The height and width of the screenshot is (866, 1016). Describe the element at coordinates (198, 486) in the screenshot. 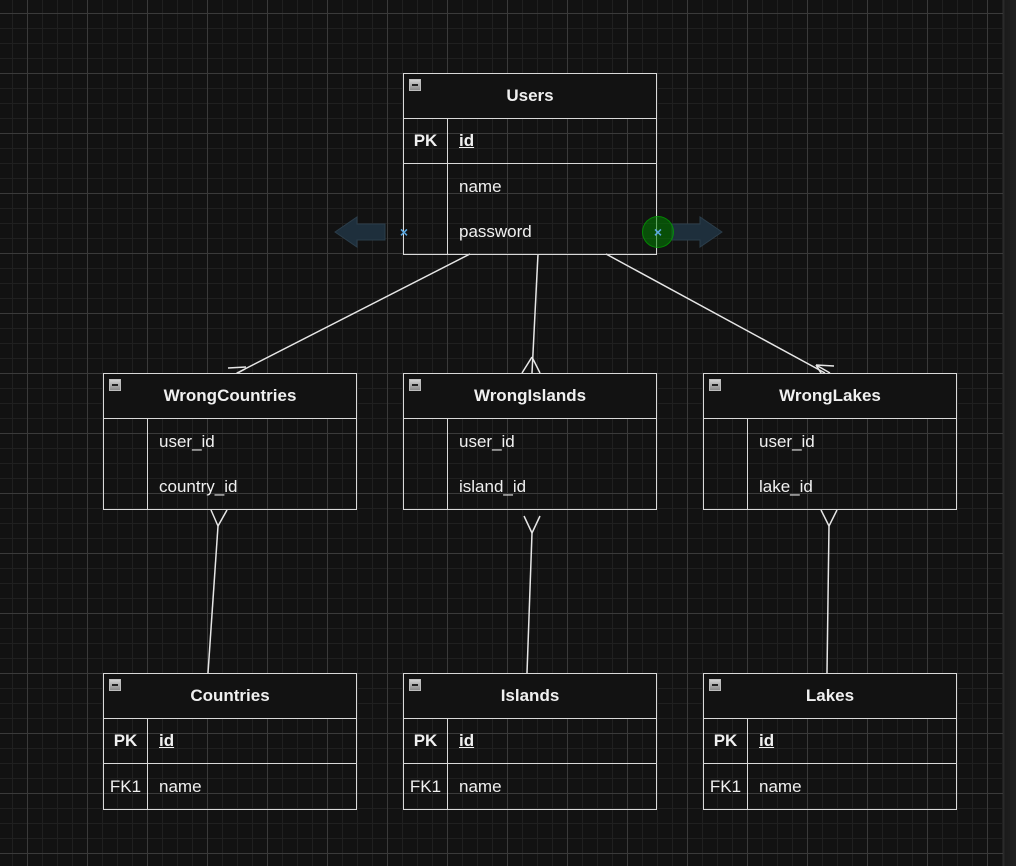

I see `field-name: country_id` at that location.